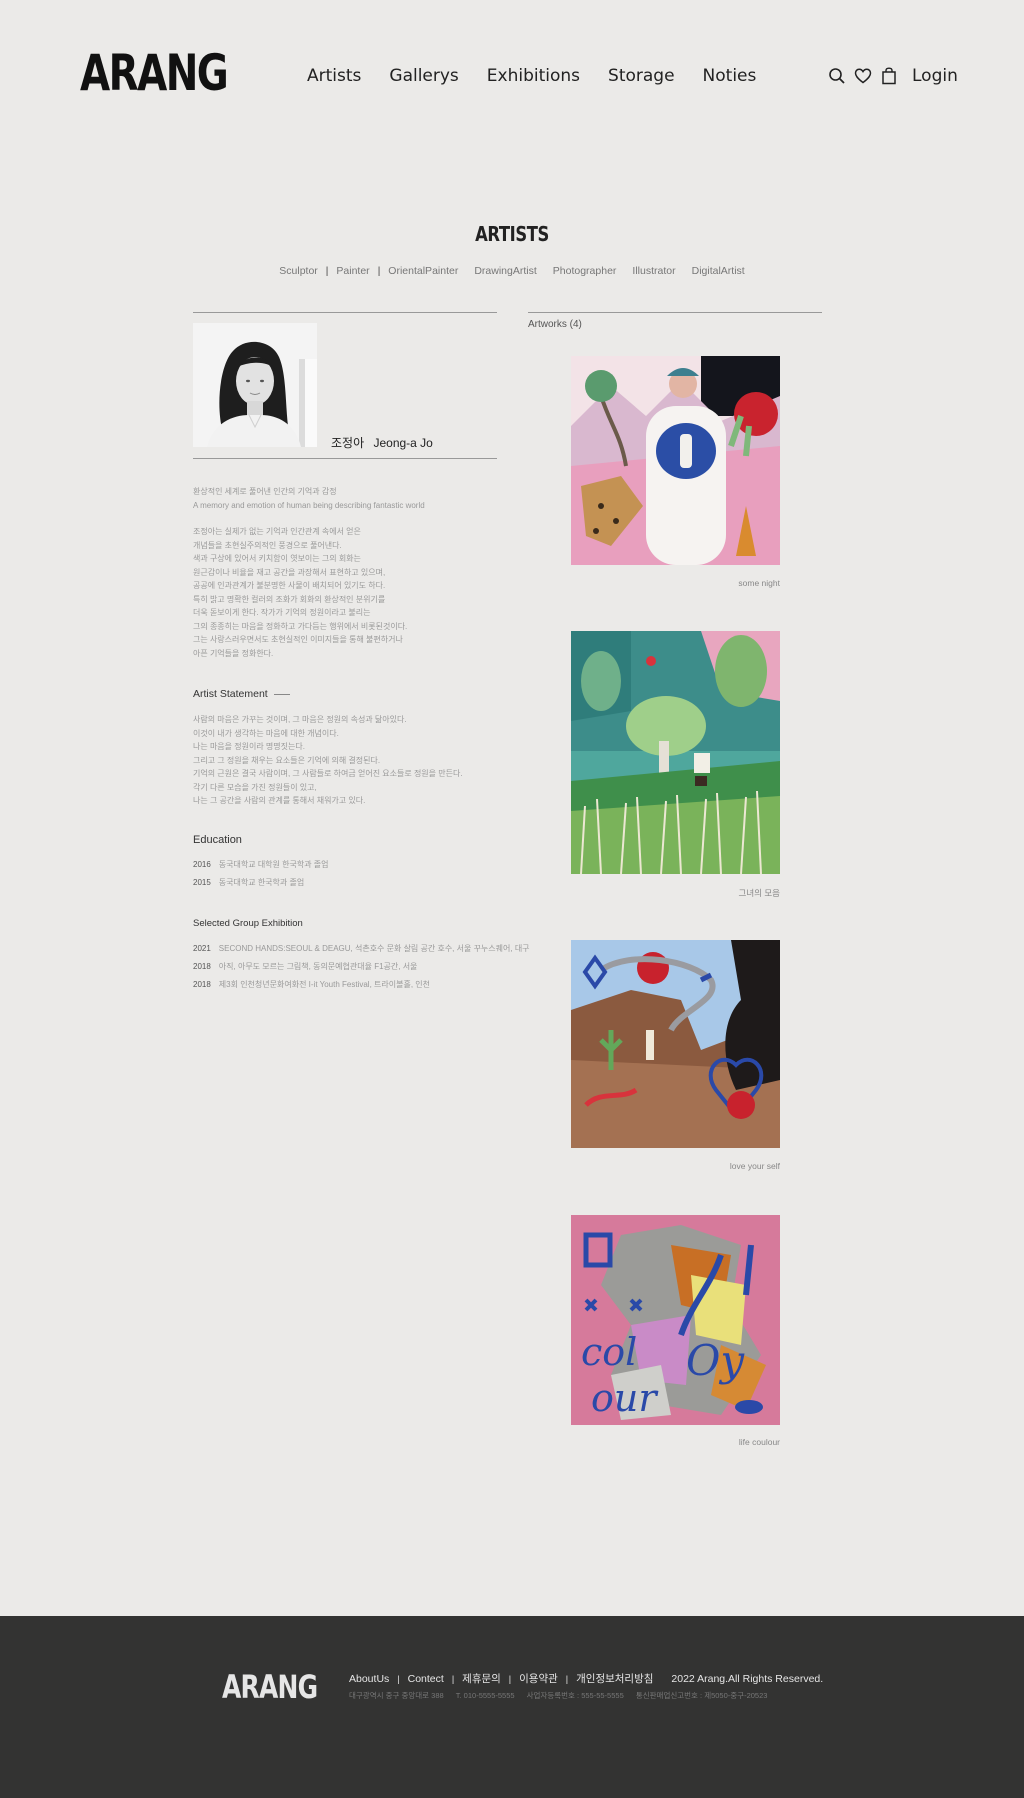 This screenshot has height=1798, width=1024. Describe the element at coordinates (267, 545) in the screenshot. I see `bio-line: 개념들을 초현실주의적인 풍경으로 풀어낸다.` at that location.